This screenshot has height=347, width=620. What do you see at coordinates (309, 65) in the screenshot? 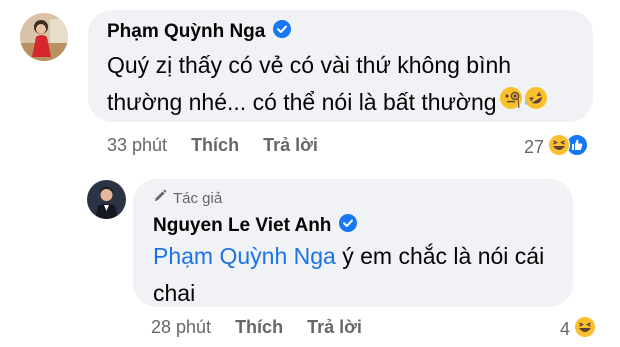
I see `comment-text-line: Quý zị thấy có vẻ có vài thứ không bình` at bounding box center [309, 65].